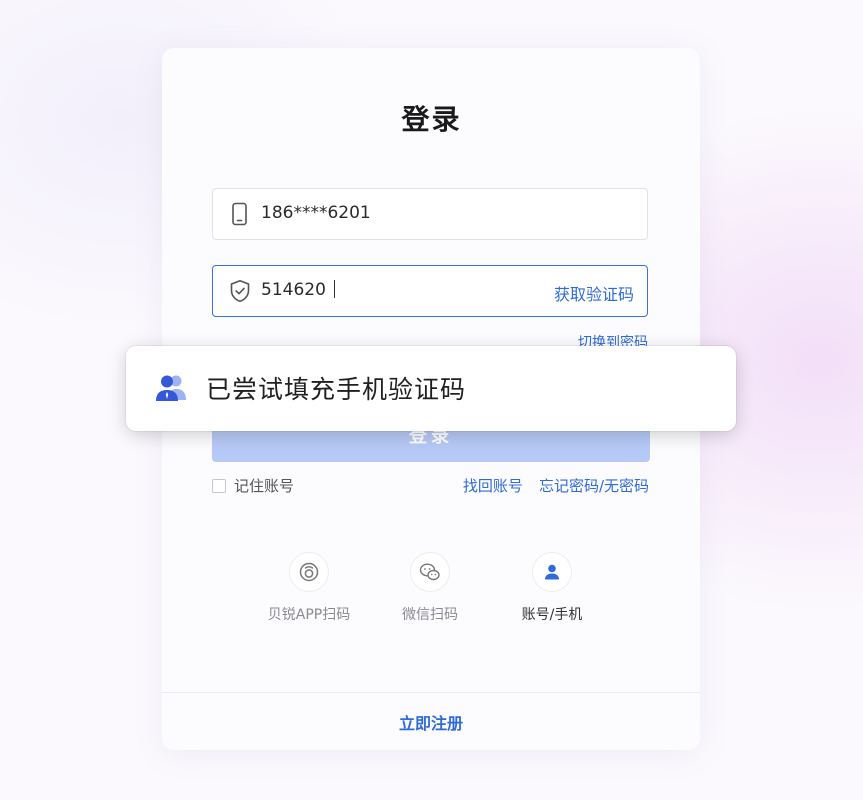 The height and width of the screenshot is (800, 863). What do you see at coordinates (493, 486) in the screenshot?
I see `recover-account-link: 找回账号` at bounding box center [493, 486].